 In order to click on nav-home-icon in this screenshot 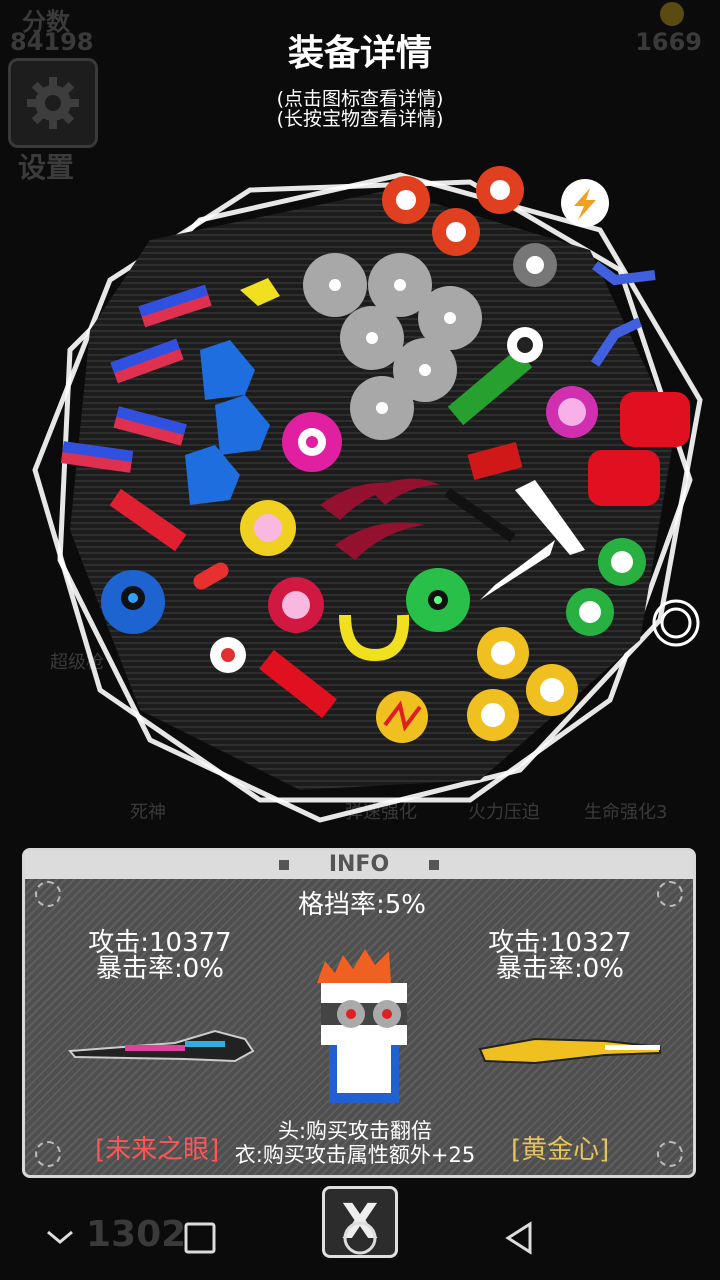, I will do `click(200, 1238)`.